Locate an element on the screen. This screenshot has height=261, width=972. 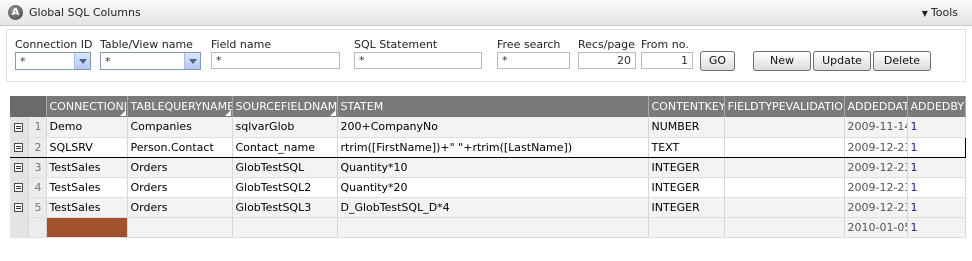
connection-id-select: * is located at coordinates (53, 61).